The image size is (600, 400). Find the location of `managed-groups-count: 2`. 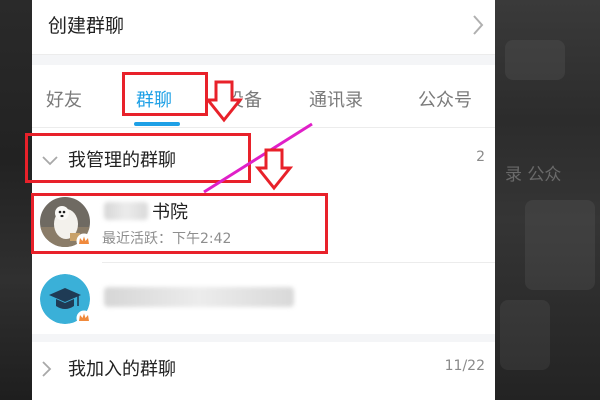

managed-groups-count: 2 is located at coordinates (480, 157).